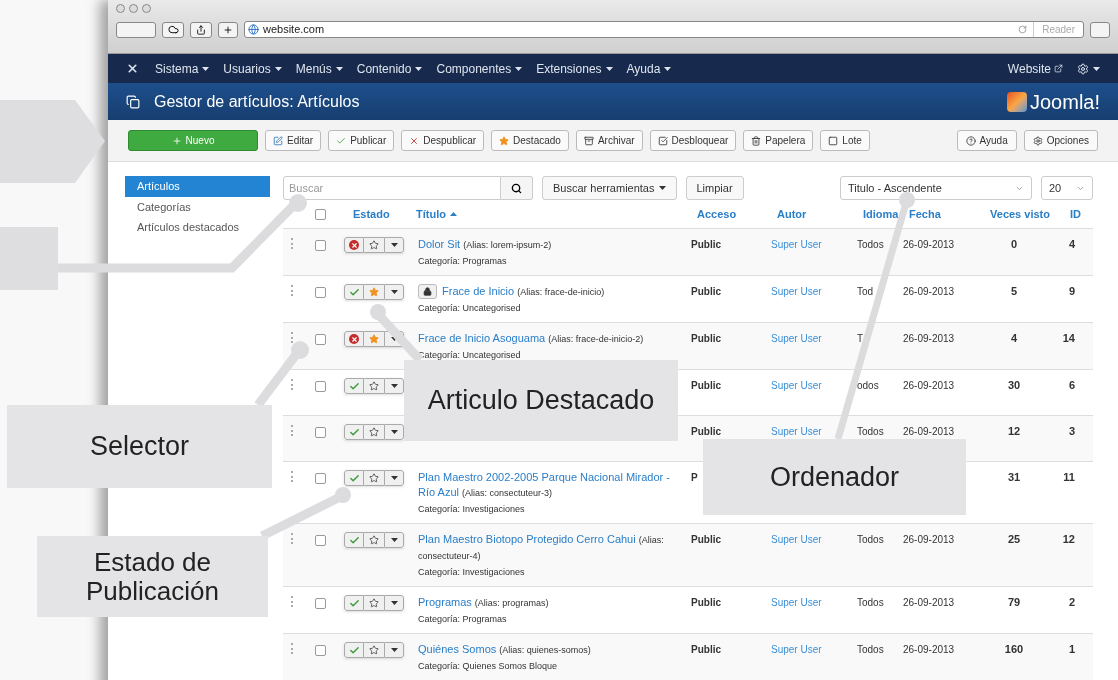 The height and width of the screenshot is (680, 1118). Describe the element at coordinates (737, 214) in the screenshot. I see `column-header: Acceso` at that location.